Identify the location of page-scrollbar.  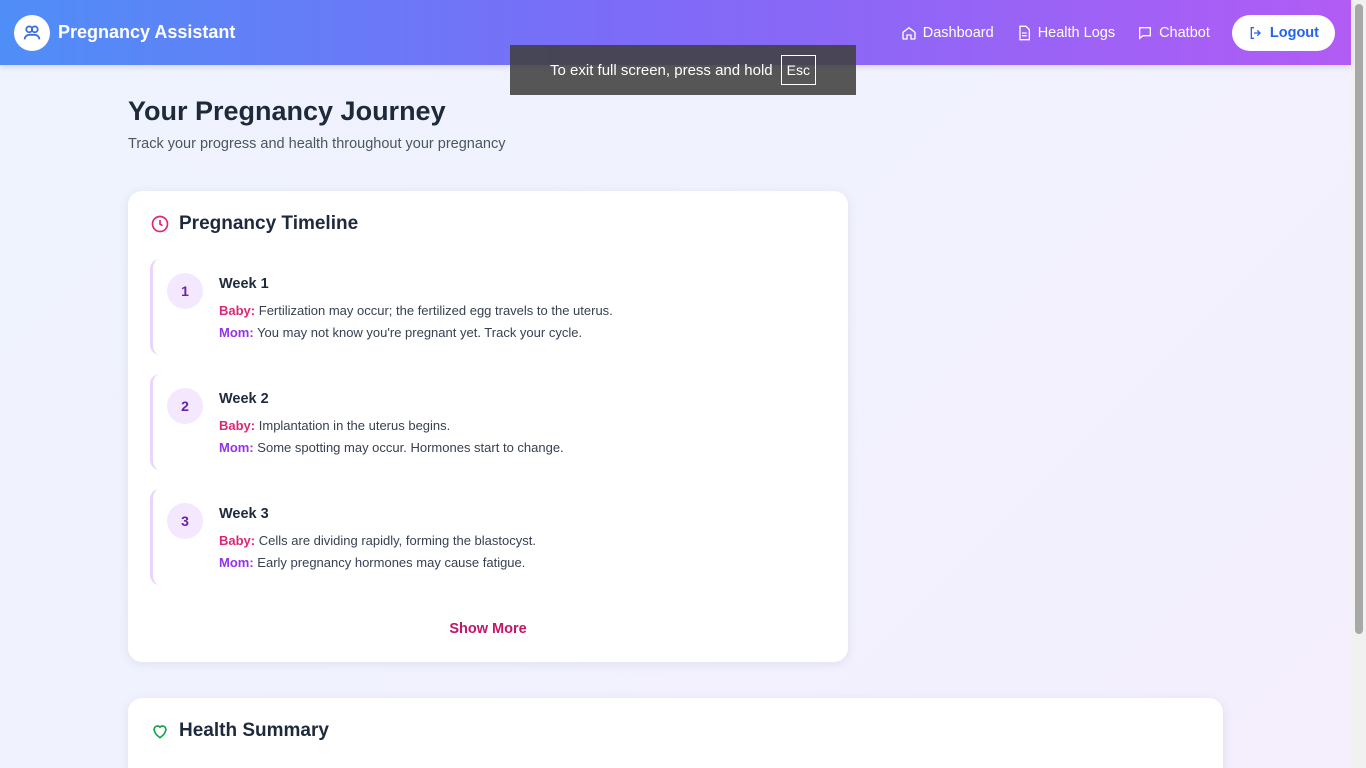
(1358, 384).